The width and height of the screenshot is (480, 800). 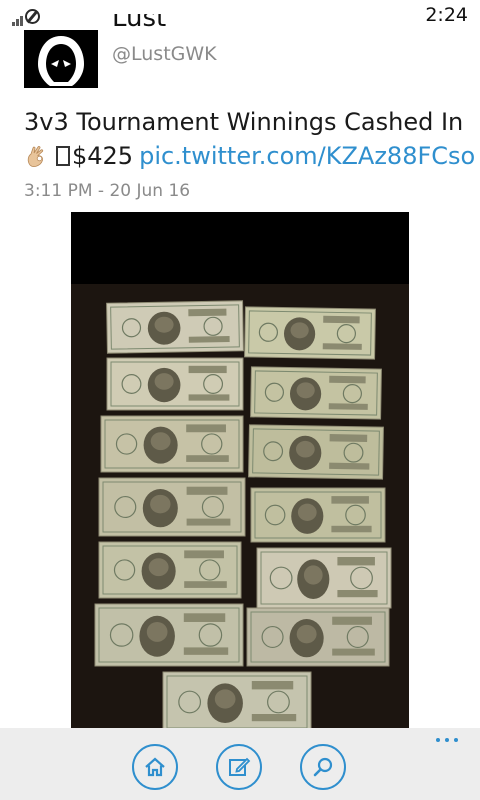 What do you see at coordinates (35, 156) in the screenshot?
I see `ok-hand-icon` at bounding box center [35, 156].